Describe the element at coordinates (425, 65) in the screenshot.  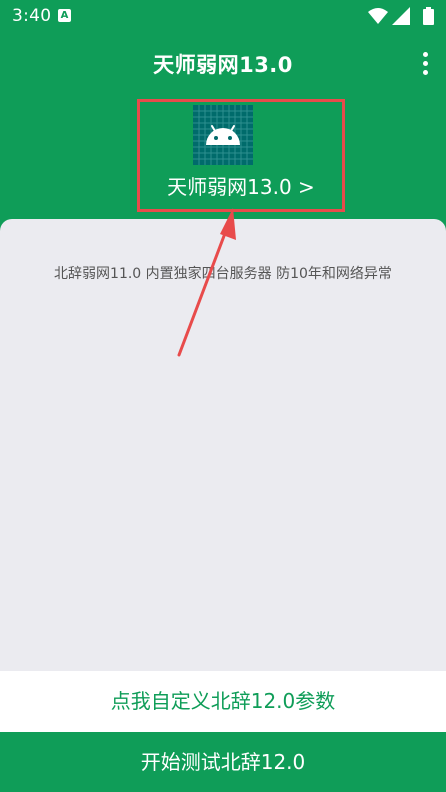
I see `more-vertical-icon` at that location.